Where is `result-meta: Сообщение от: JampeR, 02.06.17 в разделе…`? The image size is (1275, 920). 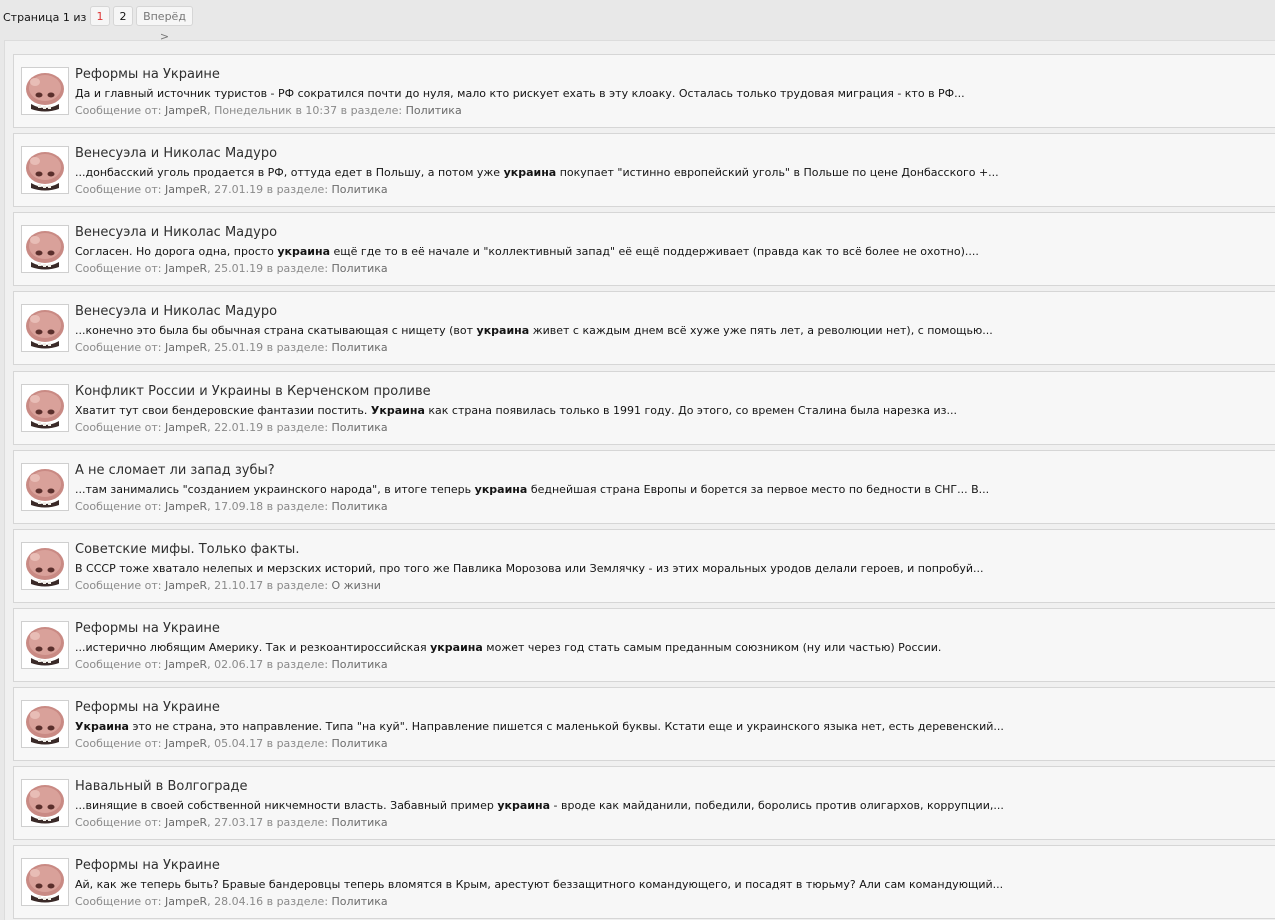
result-meta: Сообщение от: JampeR, 02.06.17 в разделе… is located at coordinates (231, 664).